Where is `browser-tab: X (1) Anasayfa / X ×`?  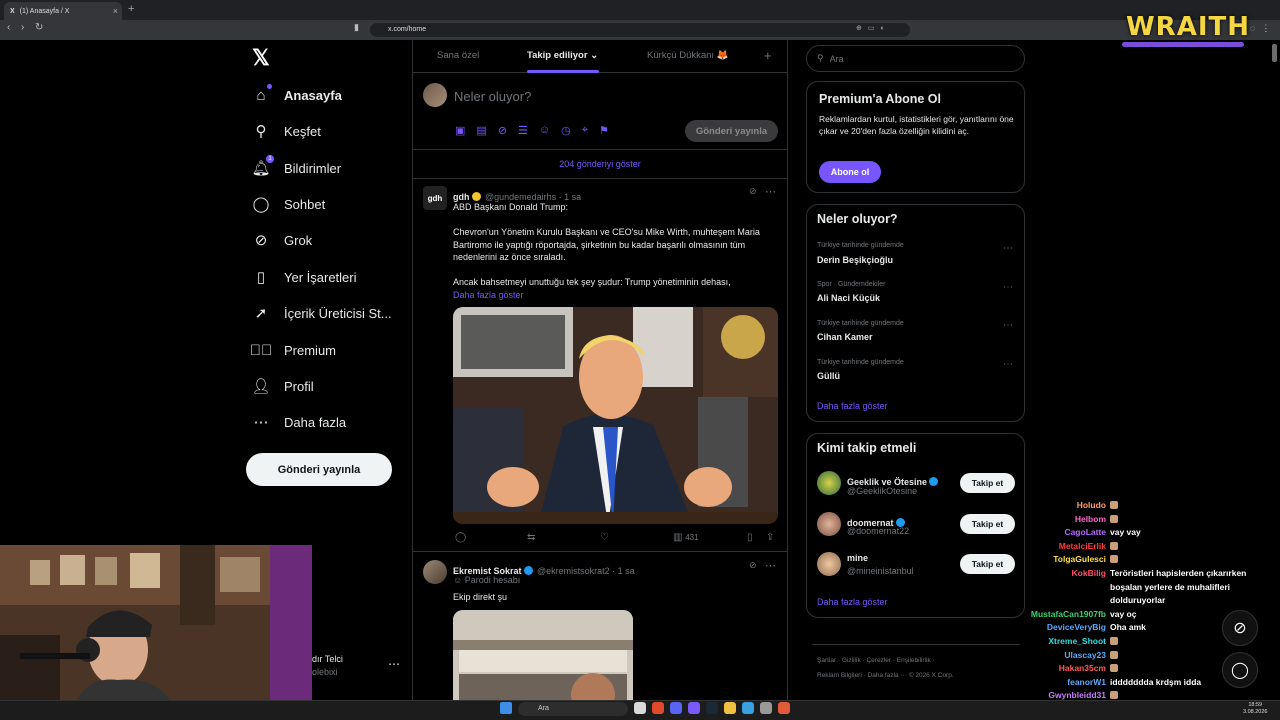
browser-tab: X (1) Anasayfa / X × is located at coordinates (63, 11).